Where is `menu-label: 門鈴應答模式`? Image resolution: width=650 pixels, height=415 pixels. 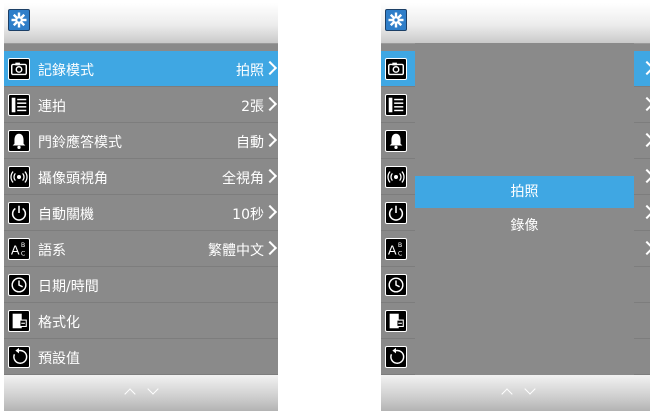 menu-label: 門鈴應答模式 is located at coordinates (80, 143).